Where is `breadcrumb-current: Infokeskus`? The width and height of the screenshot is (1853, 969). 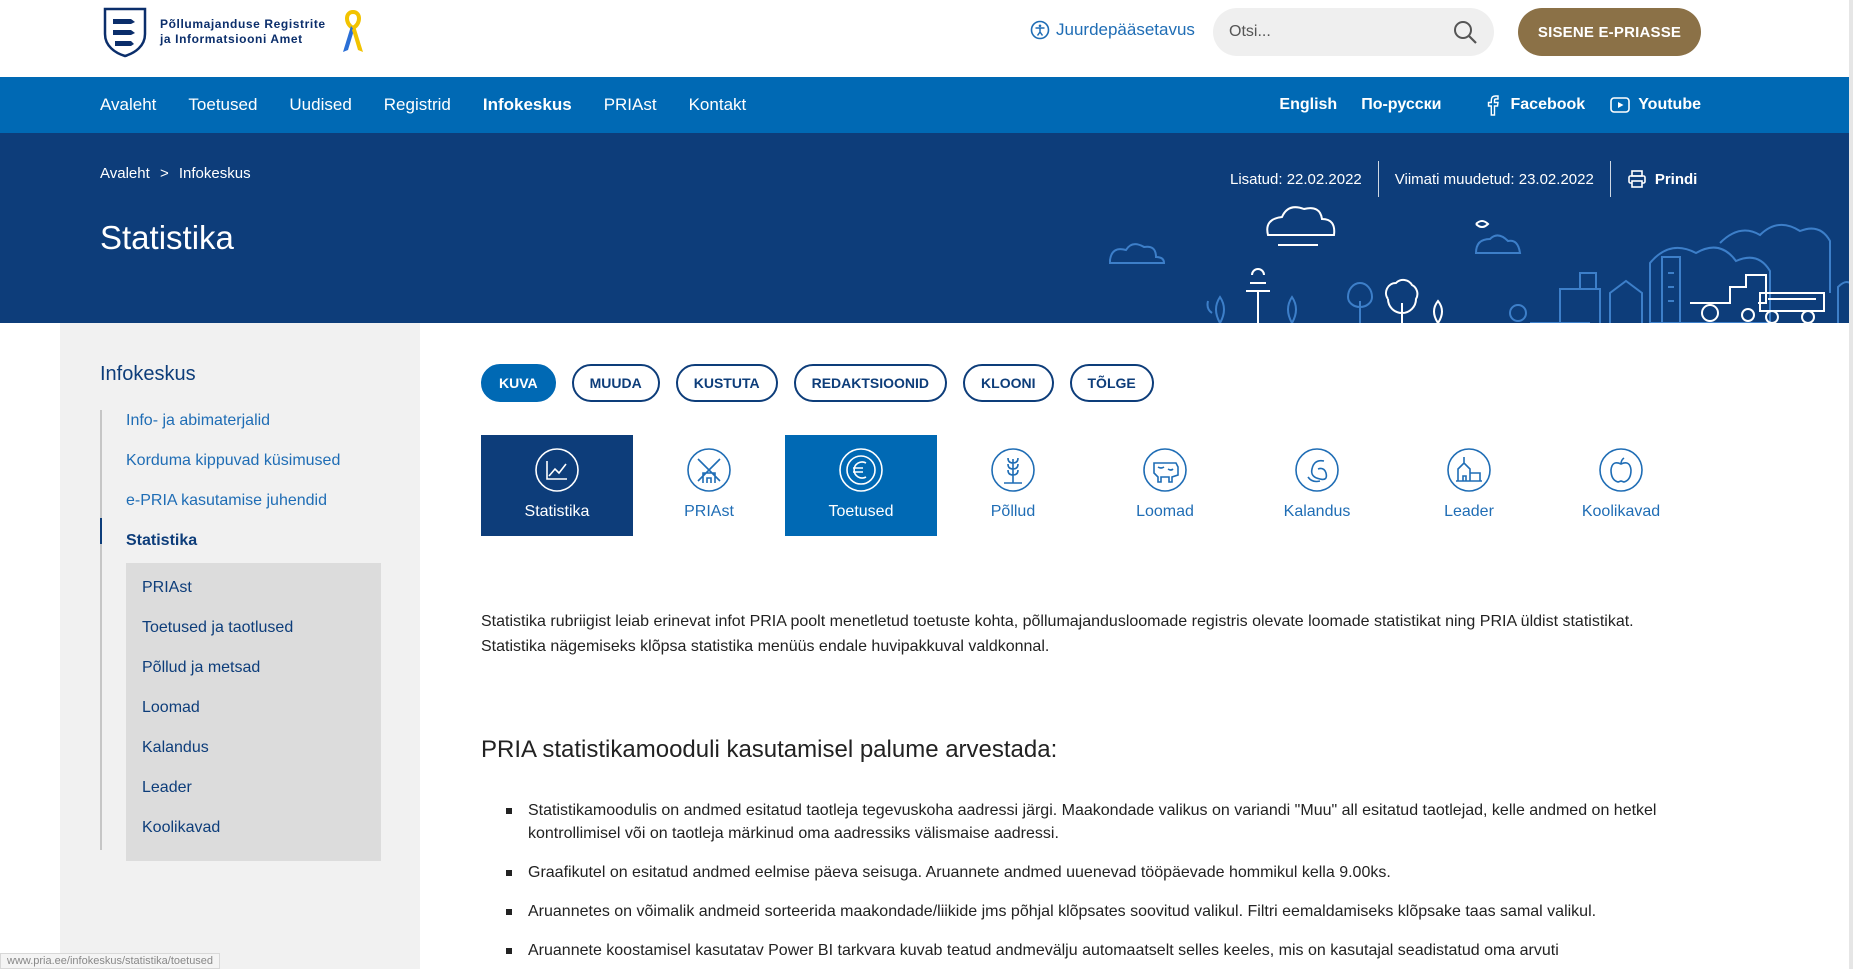 breadcrumb-current: Infokeskus is located at coordinates (215, 173).